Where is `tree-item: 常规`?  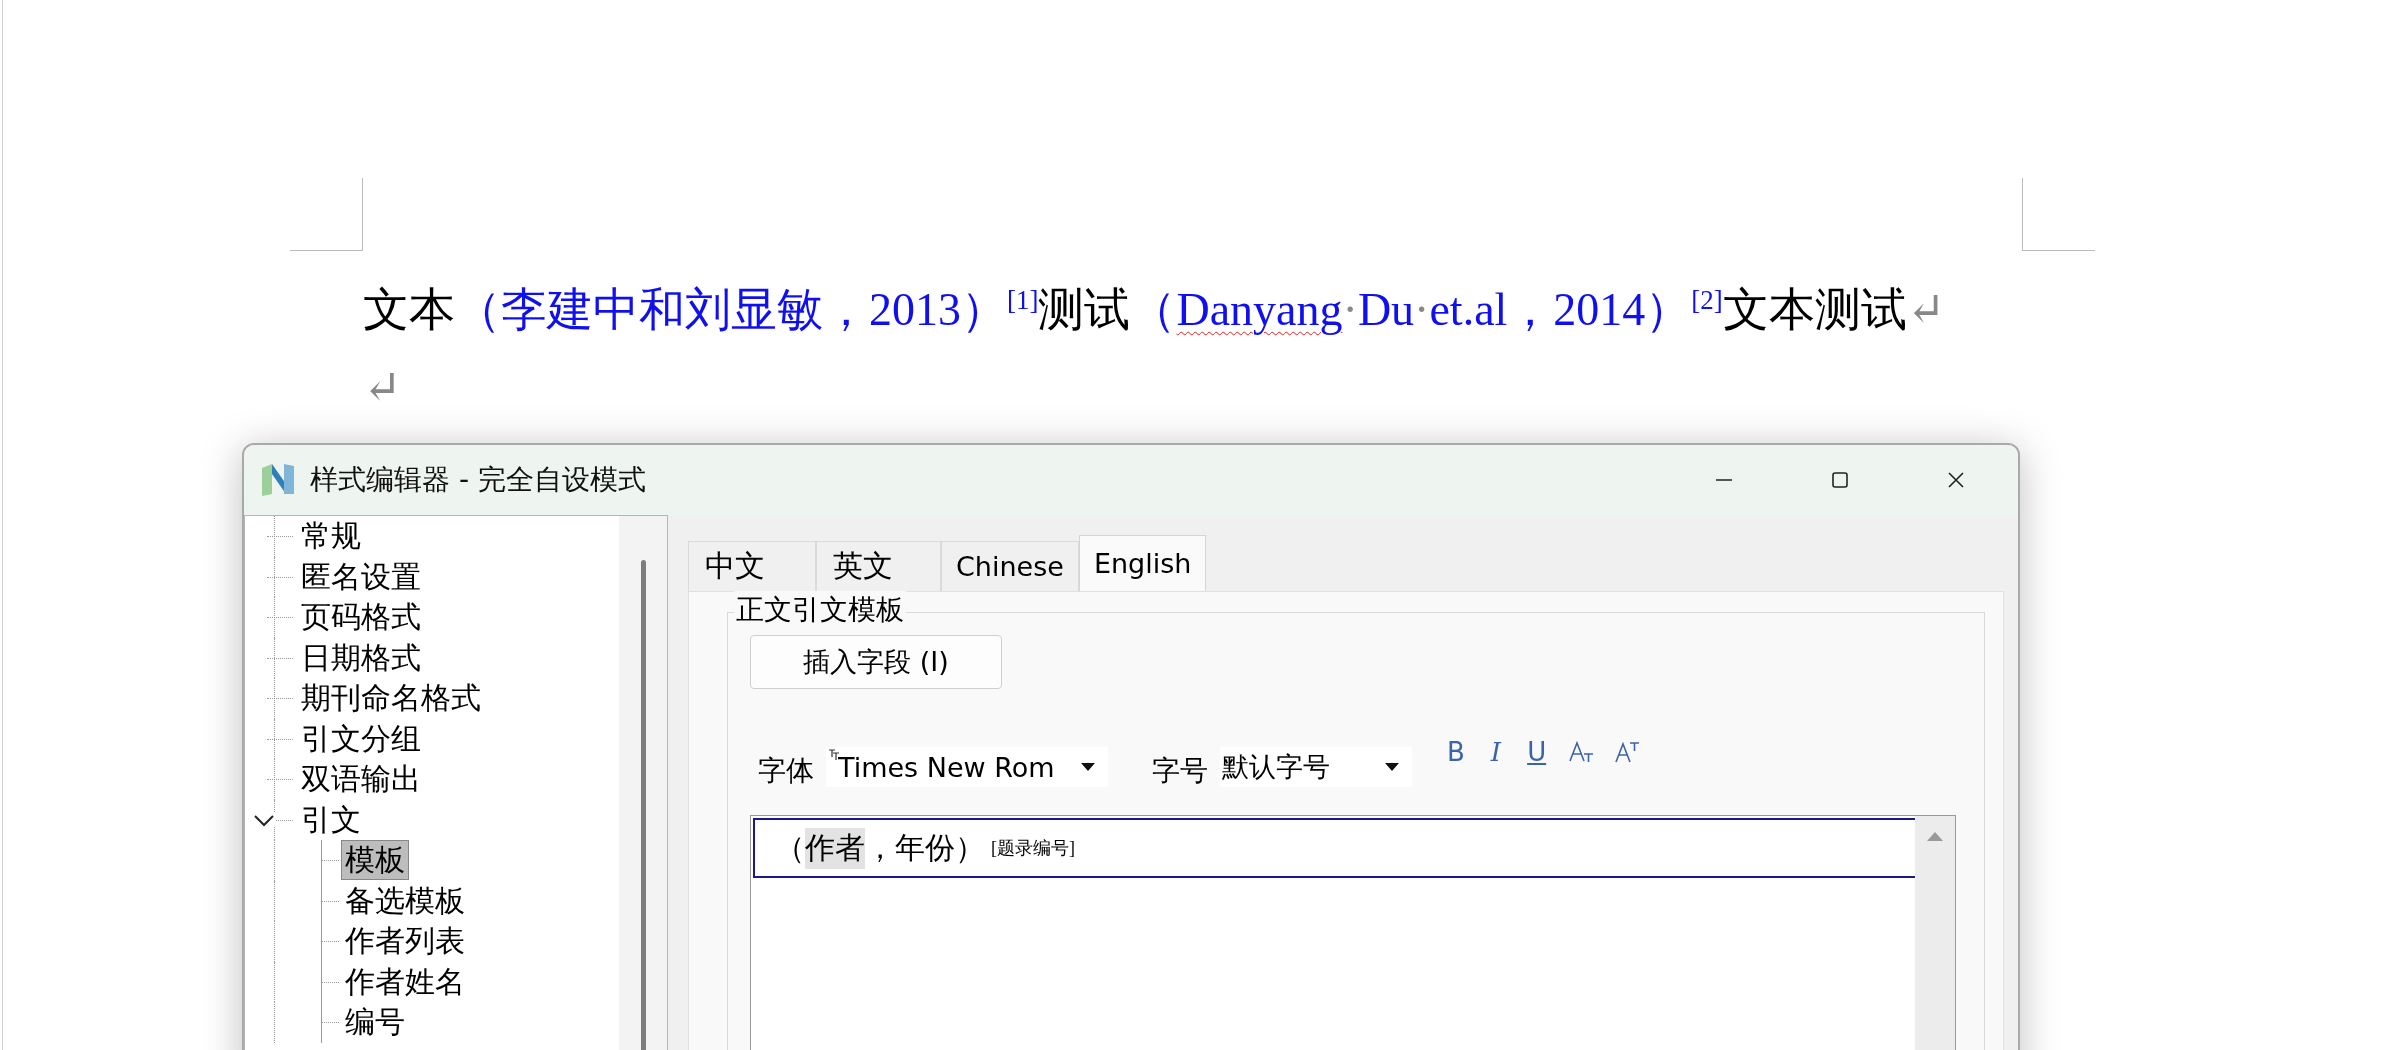 tree-item: 常规 is located at coordinates (331, 536).